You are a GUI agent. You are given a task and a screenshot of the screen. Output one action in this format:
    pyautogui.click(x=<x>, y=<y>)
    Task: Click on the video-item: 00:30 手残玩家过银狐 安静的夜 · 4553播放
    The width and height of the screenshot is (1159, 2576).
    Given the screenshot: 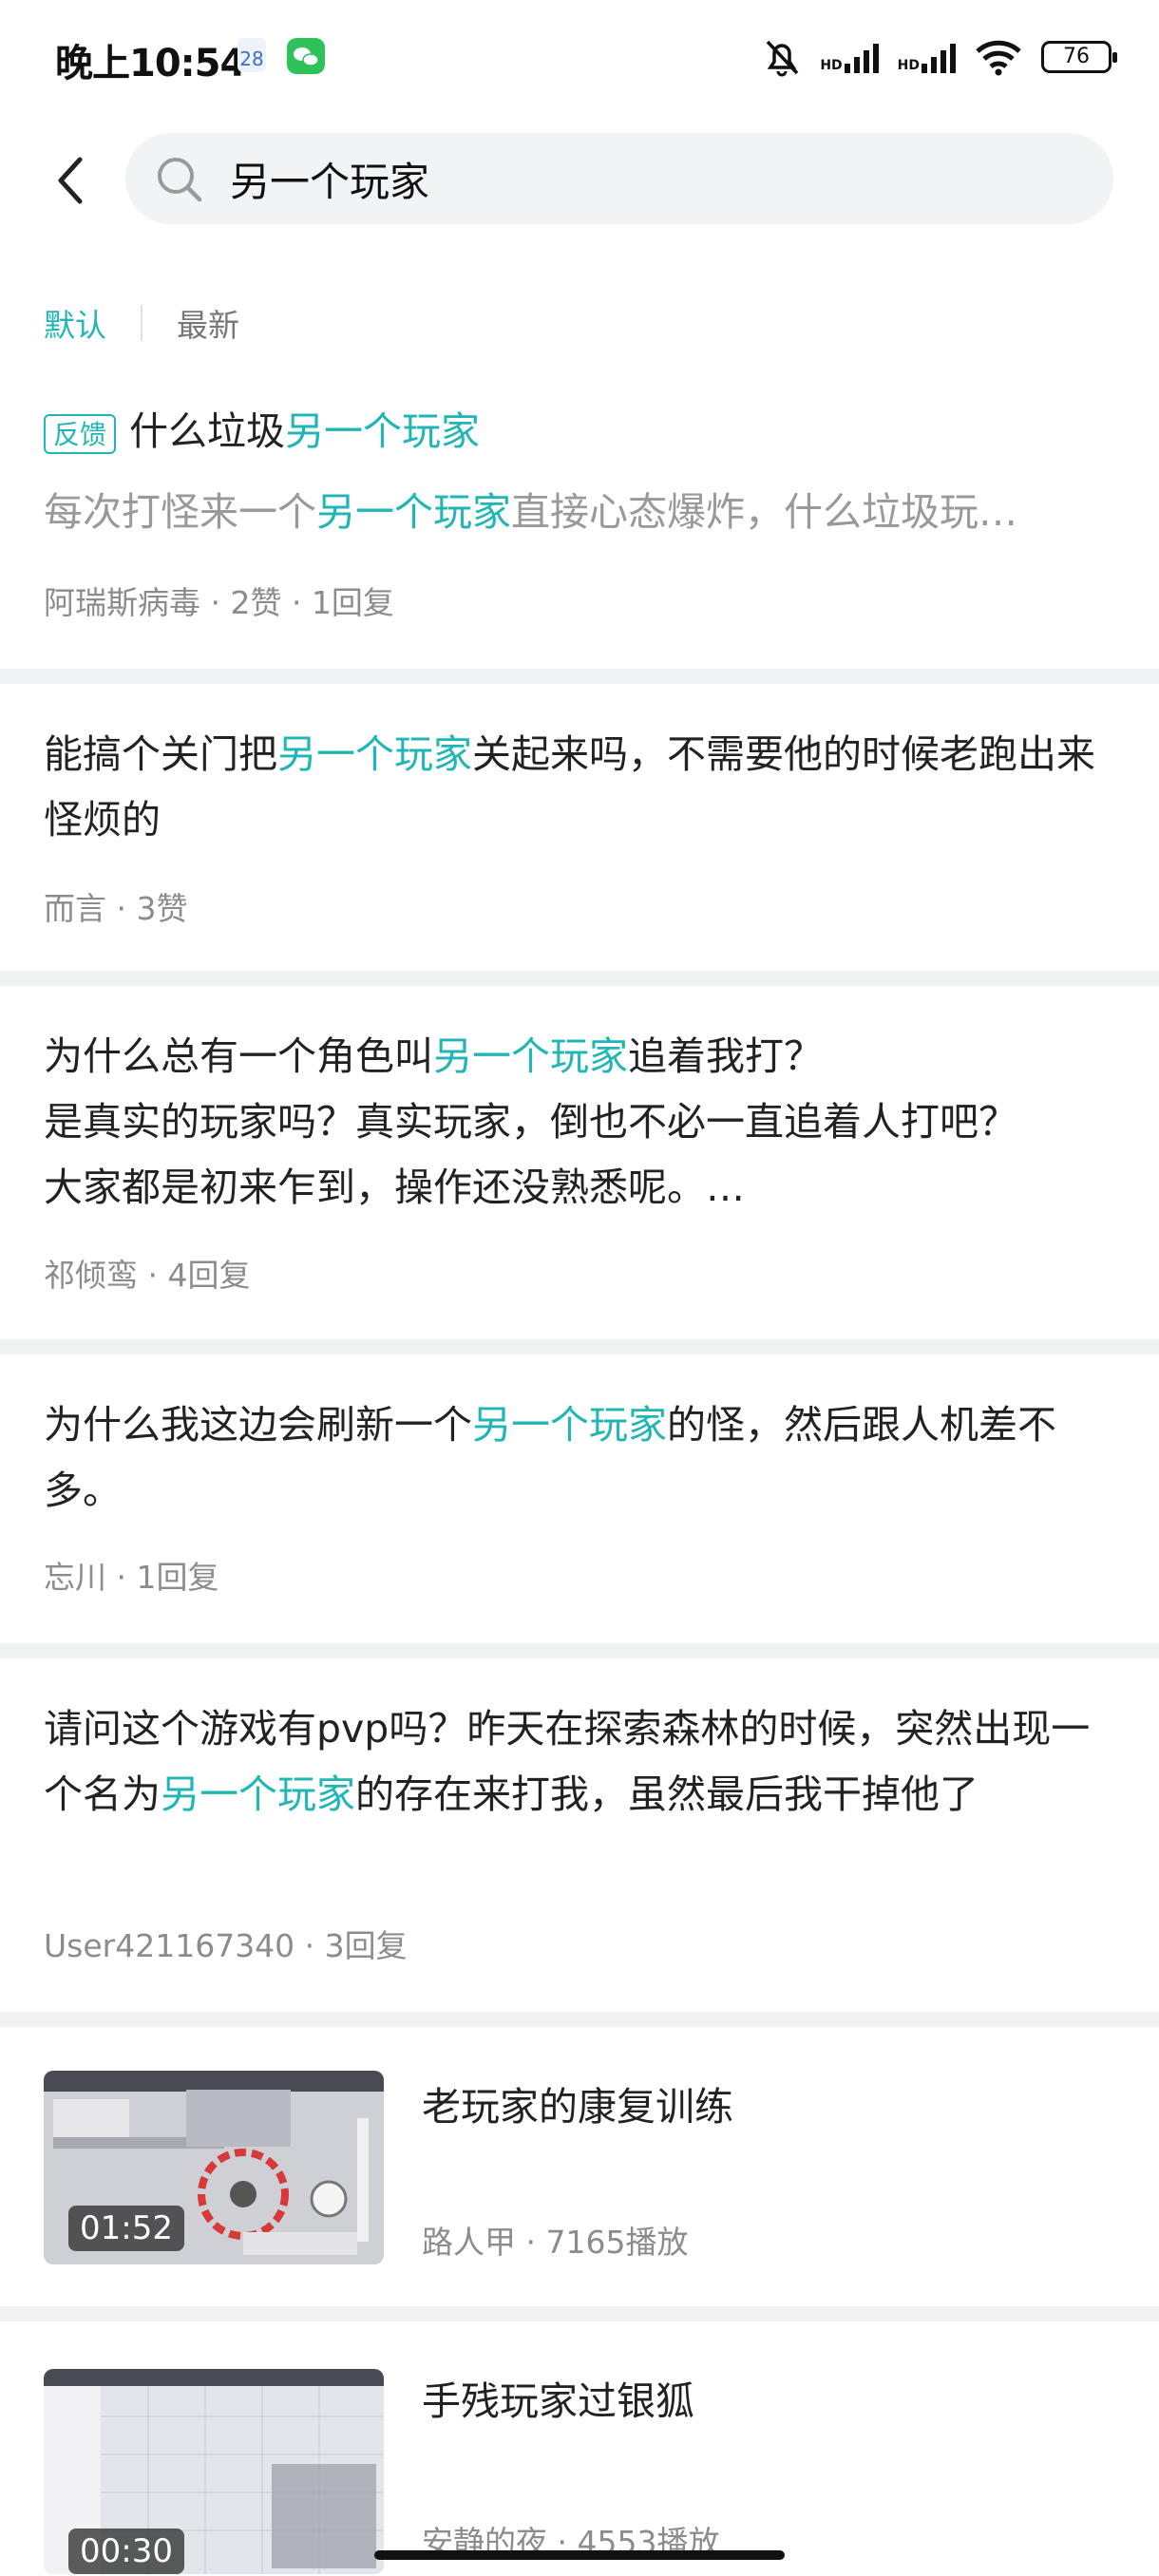 What is the action you would take?
    pyautogui.click(x=579, y=2448)
    